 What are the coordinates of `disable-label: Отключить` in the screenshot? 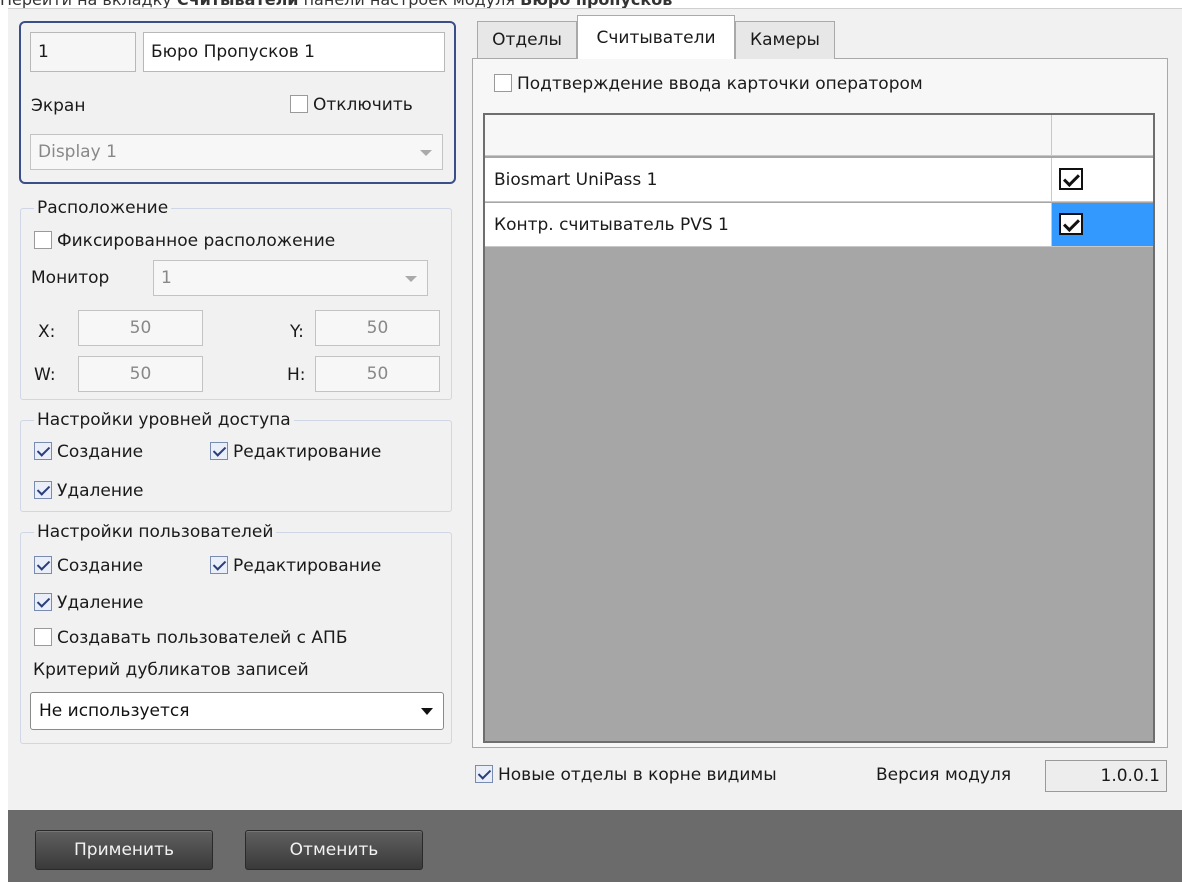 It's located at (363, 105).